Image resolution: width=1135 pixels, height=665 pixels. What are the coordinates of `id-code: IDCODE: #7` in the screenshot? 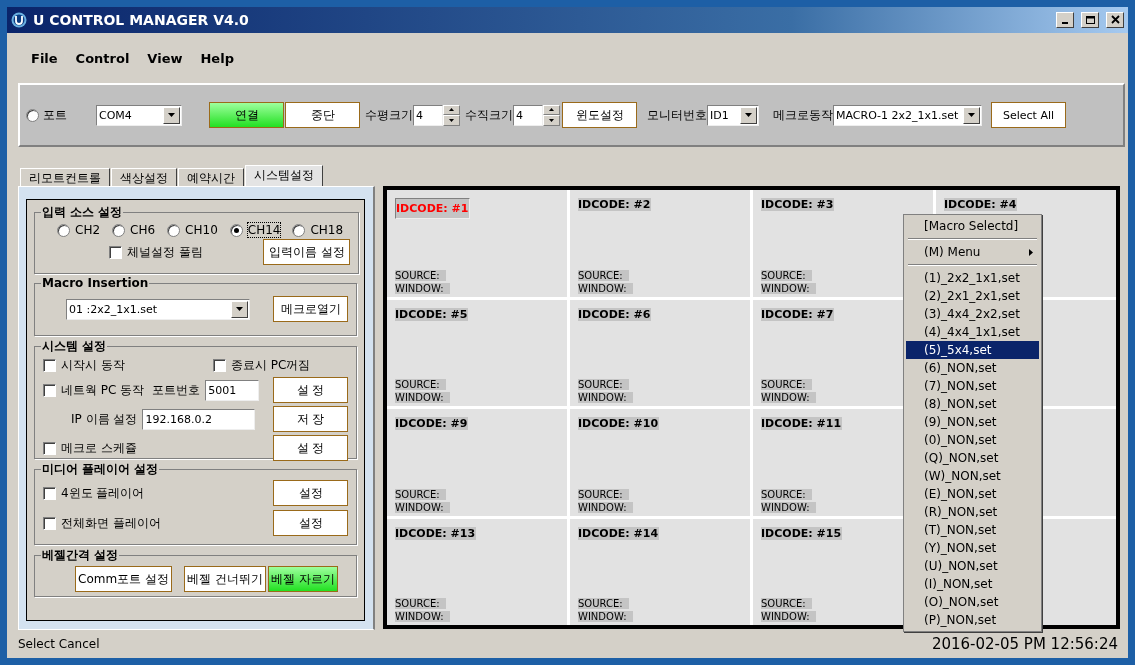 It's located at (798, 314).